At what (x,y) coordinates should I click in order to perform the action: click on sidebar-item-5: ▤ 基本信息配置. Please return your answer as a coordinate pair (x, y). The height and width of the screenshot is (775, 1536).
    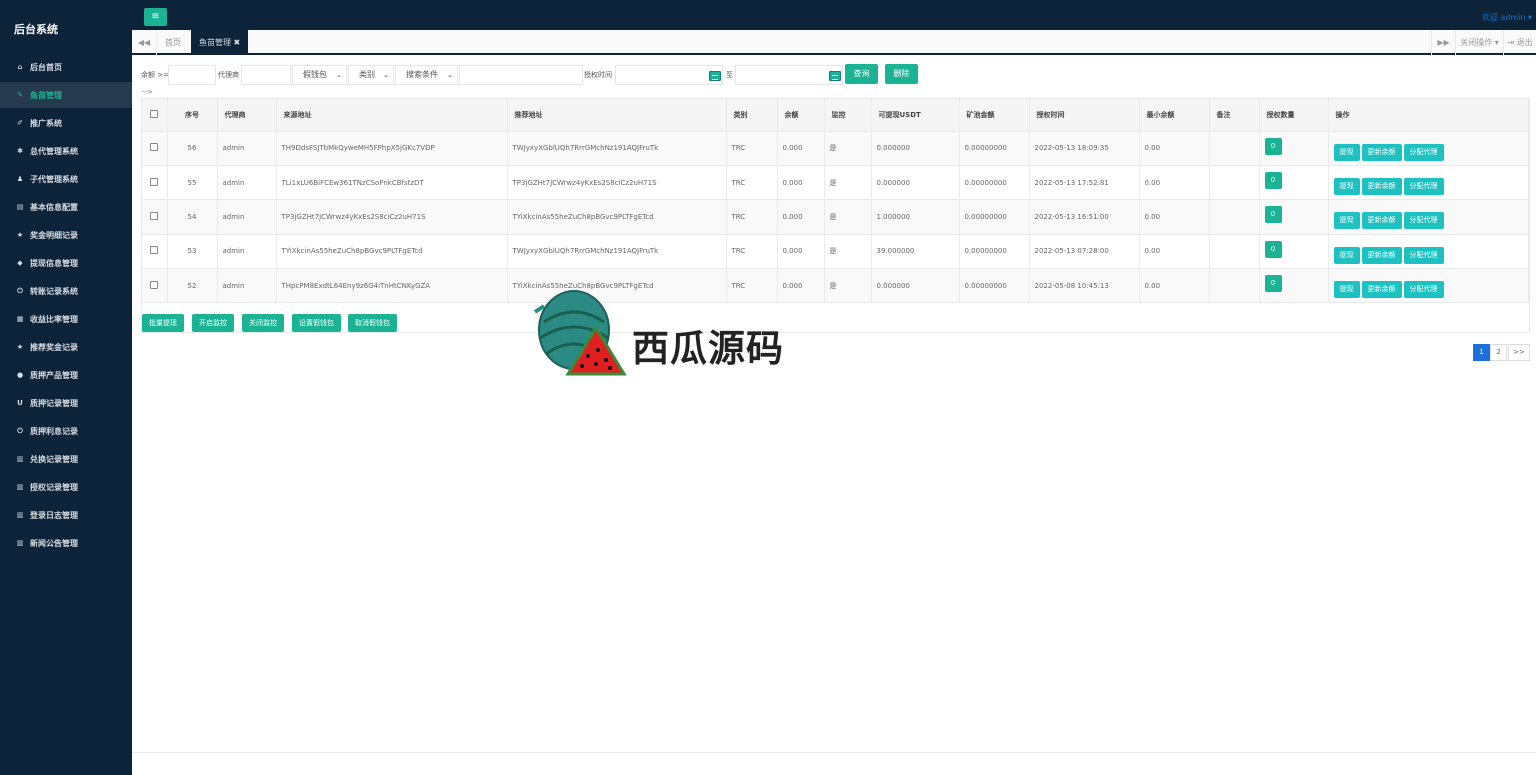
    Looking at the image, I should click on (66, 207).